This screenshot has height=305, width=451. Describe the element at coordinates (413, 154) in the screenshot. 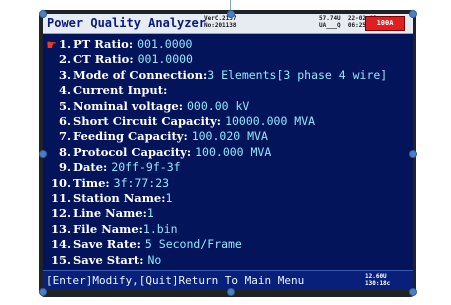

I see `resize-handle-middle-right` at that location.